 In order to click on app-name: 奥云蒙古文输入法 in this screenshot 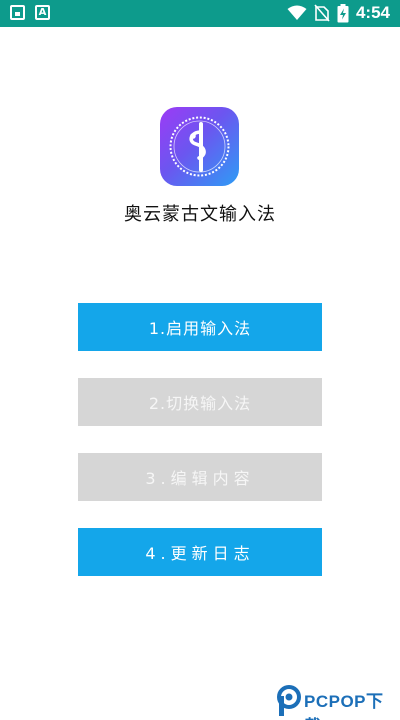, I will do `click(200, 214)`.